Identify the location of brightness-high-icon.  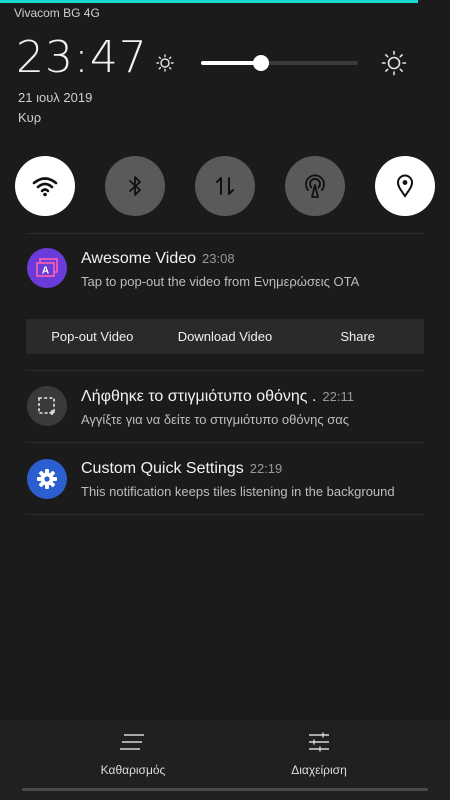
(394, 63).